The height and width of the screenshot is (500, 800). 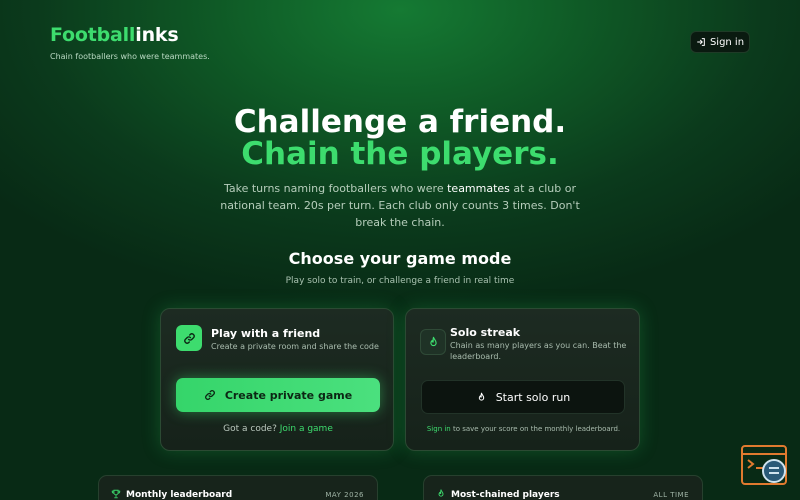 I want to click on logo: Footballinks, so click(x=130, y=35).